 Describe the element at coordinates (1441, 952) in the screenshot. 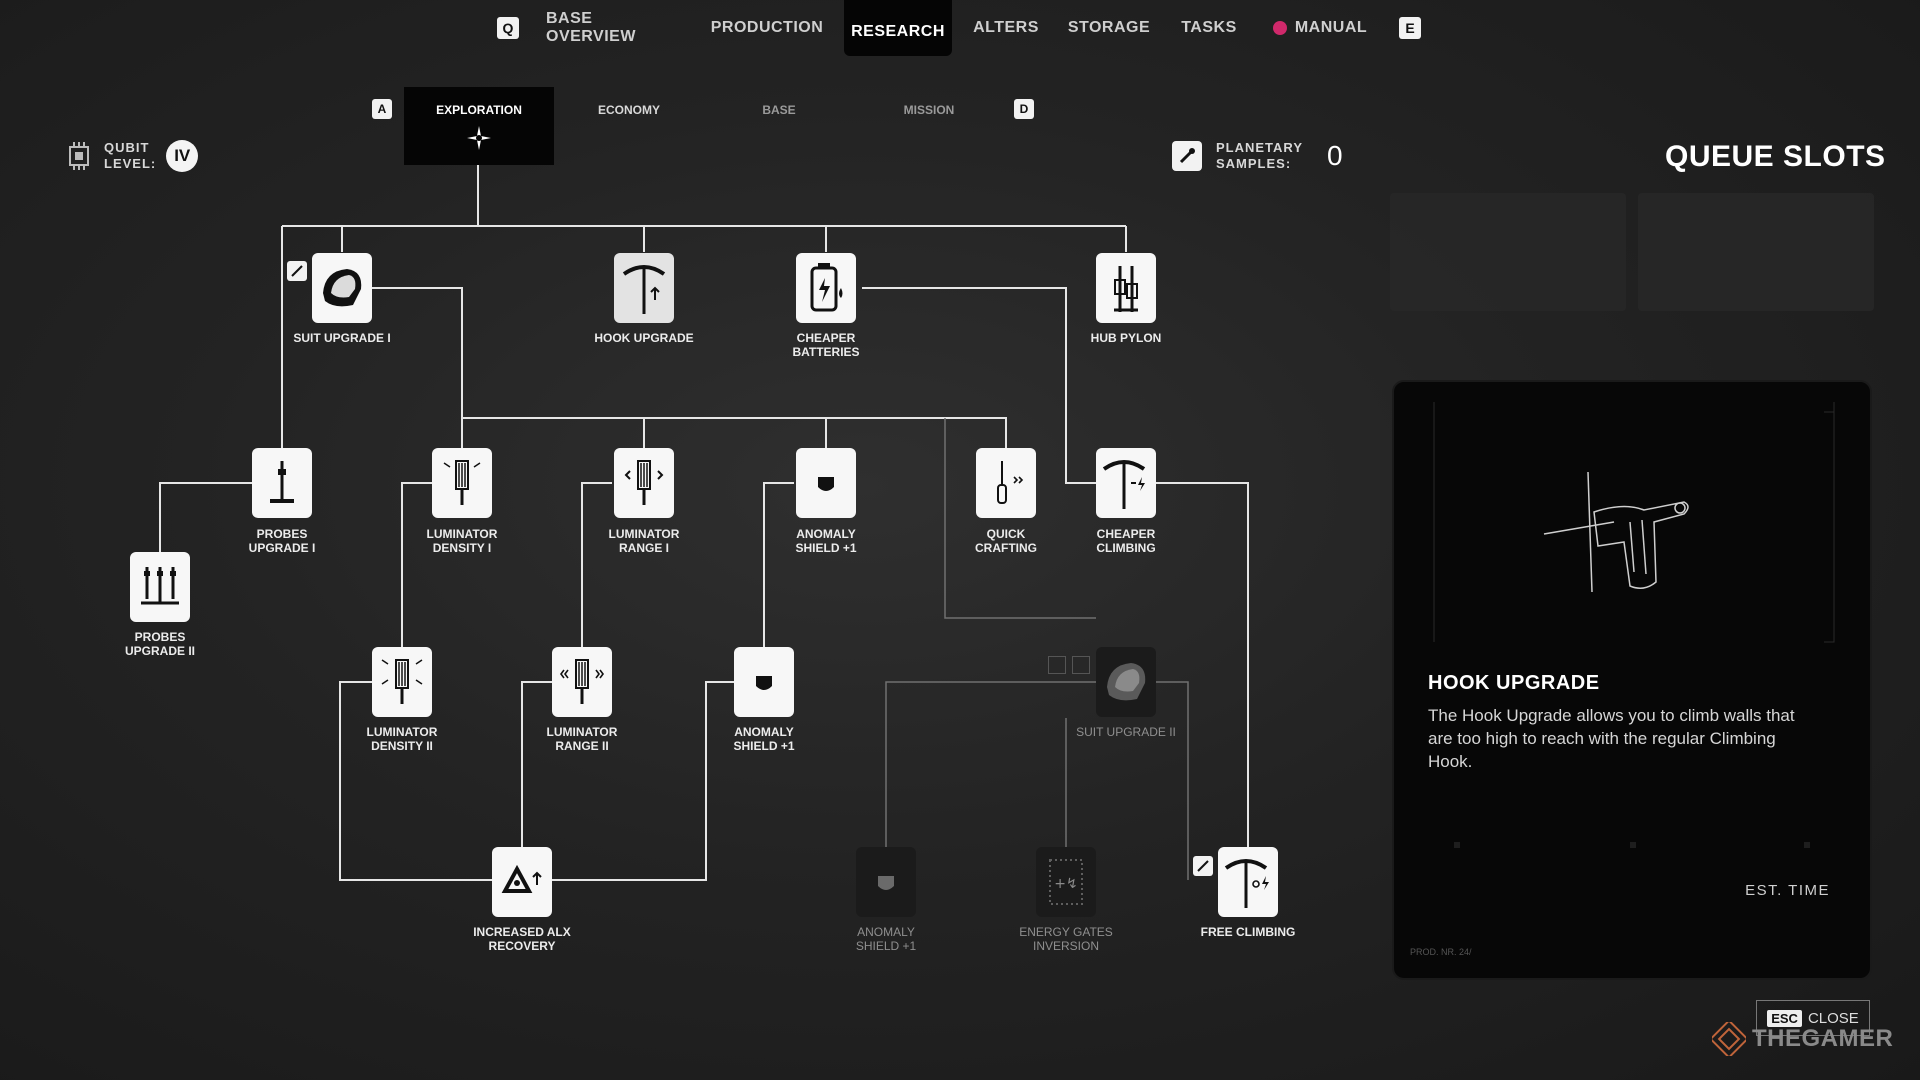

I see `prod-nr-label: PROD. NR. 24/` at that location.